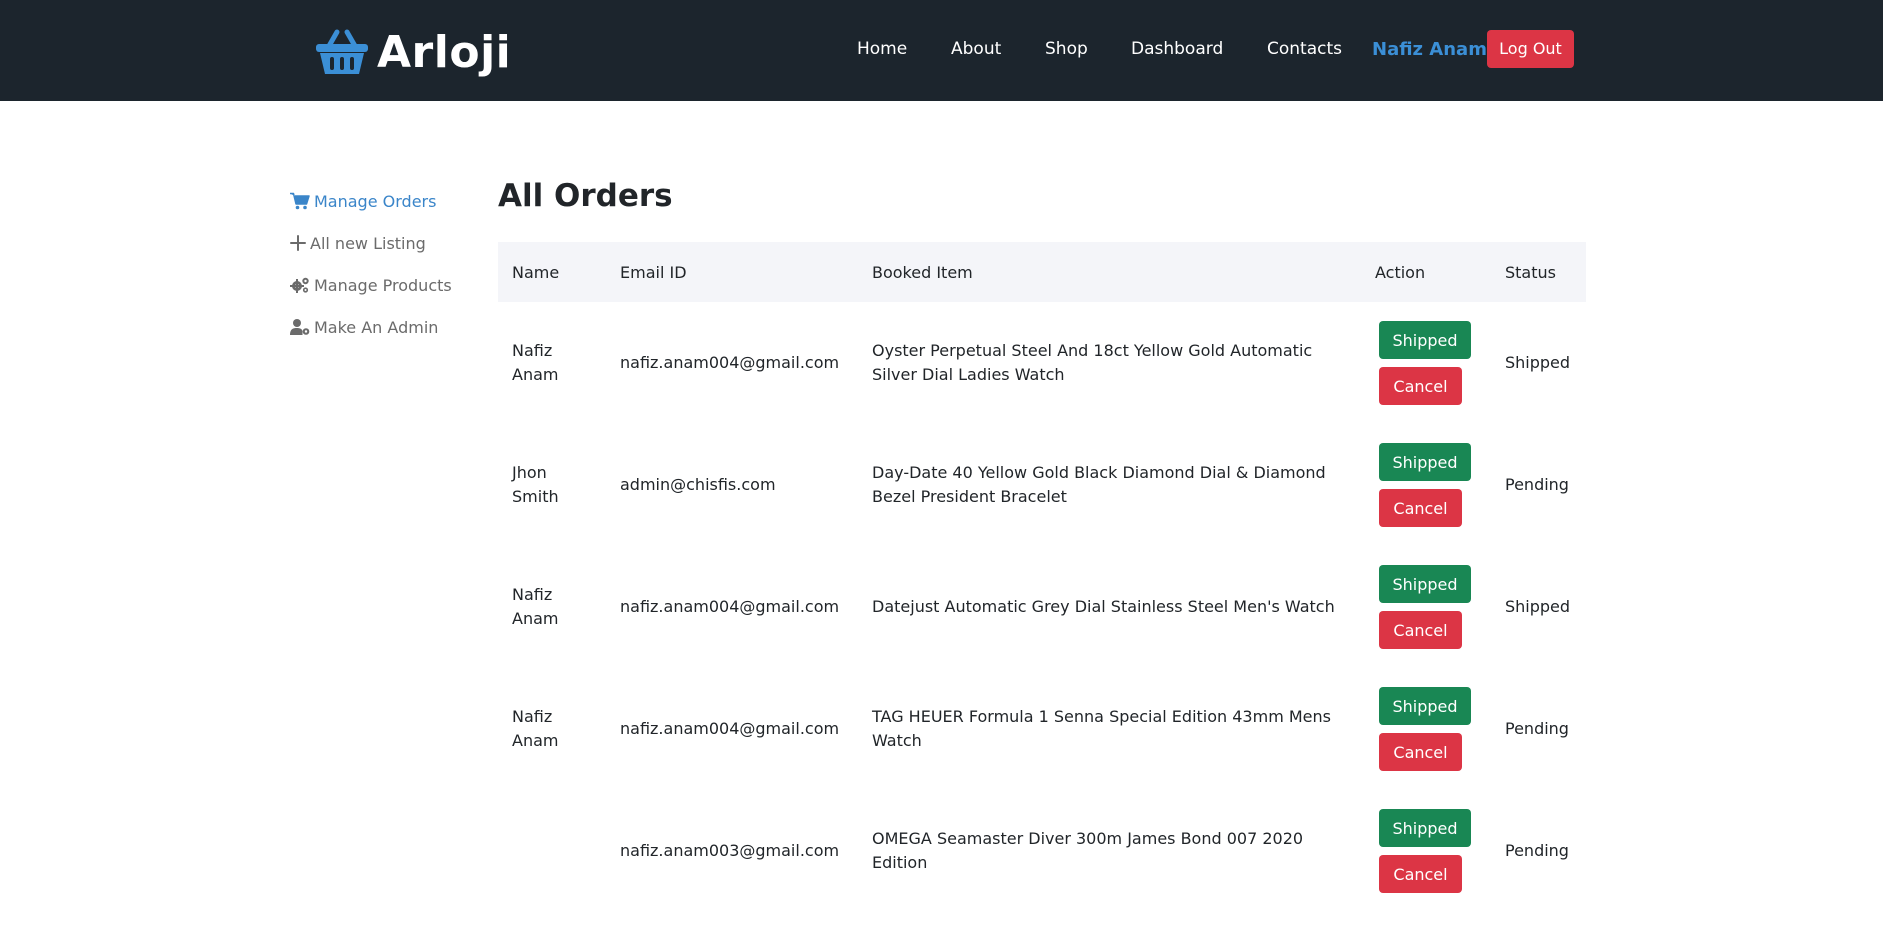 This screenshot has height=929, width=1883. What do you see at coordinates (300, 201) in the screenshot?
I see `shopping-cart-icon` at bounding box center [300, 201].